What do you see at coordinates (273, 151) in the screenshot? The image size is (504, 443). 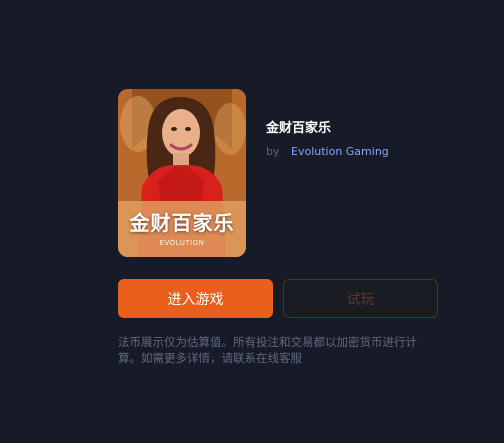 I see `provider-prefix: by` at bounding box center [273, 151].